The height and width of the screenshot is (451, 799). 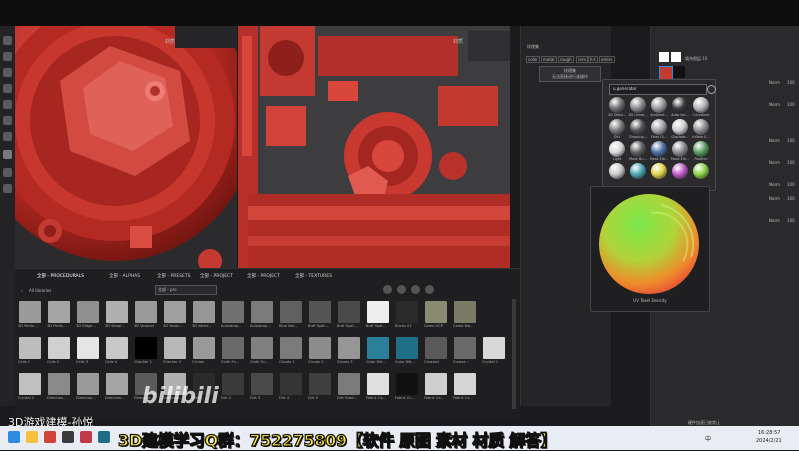 What do you see at coordinates (429, 289) in the screenshot?
I see `list-view-icon` at bounding box center [429, 289].